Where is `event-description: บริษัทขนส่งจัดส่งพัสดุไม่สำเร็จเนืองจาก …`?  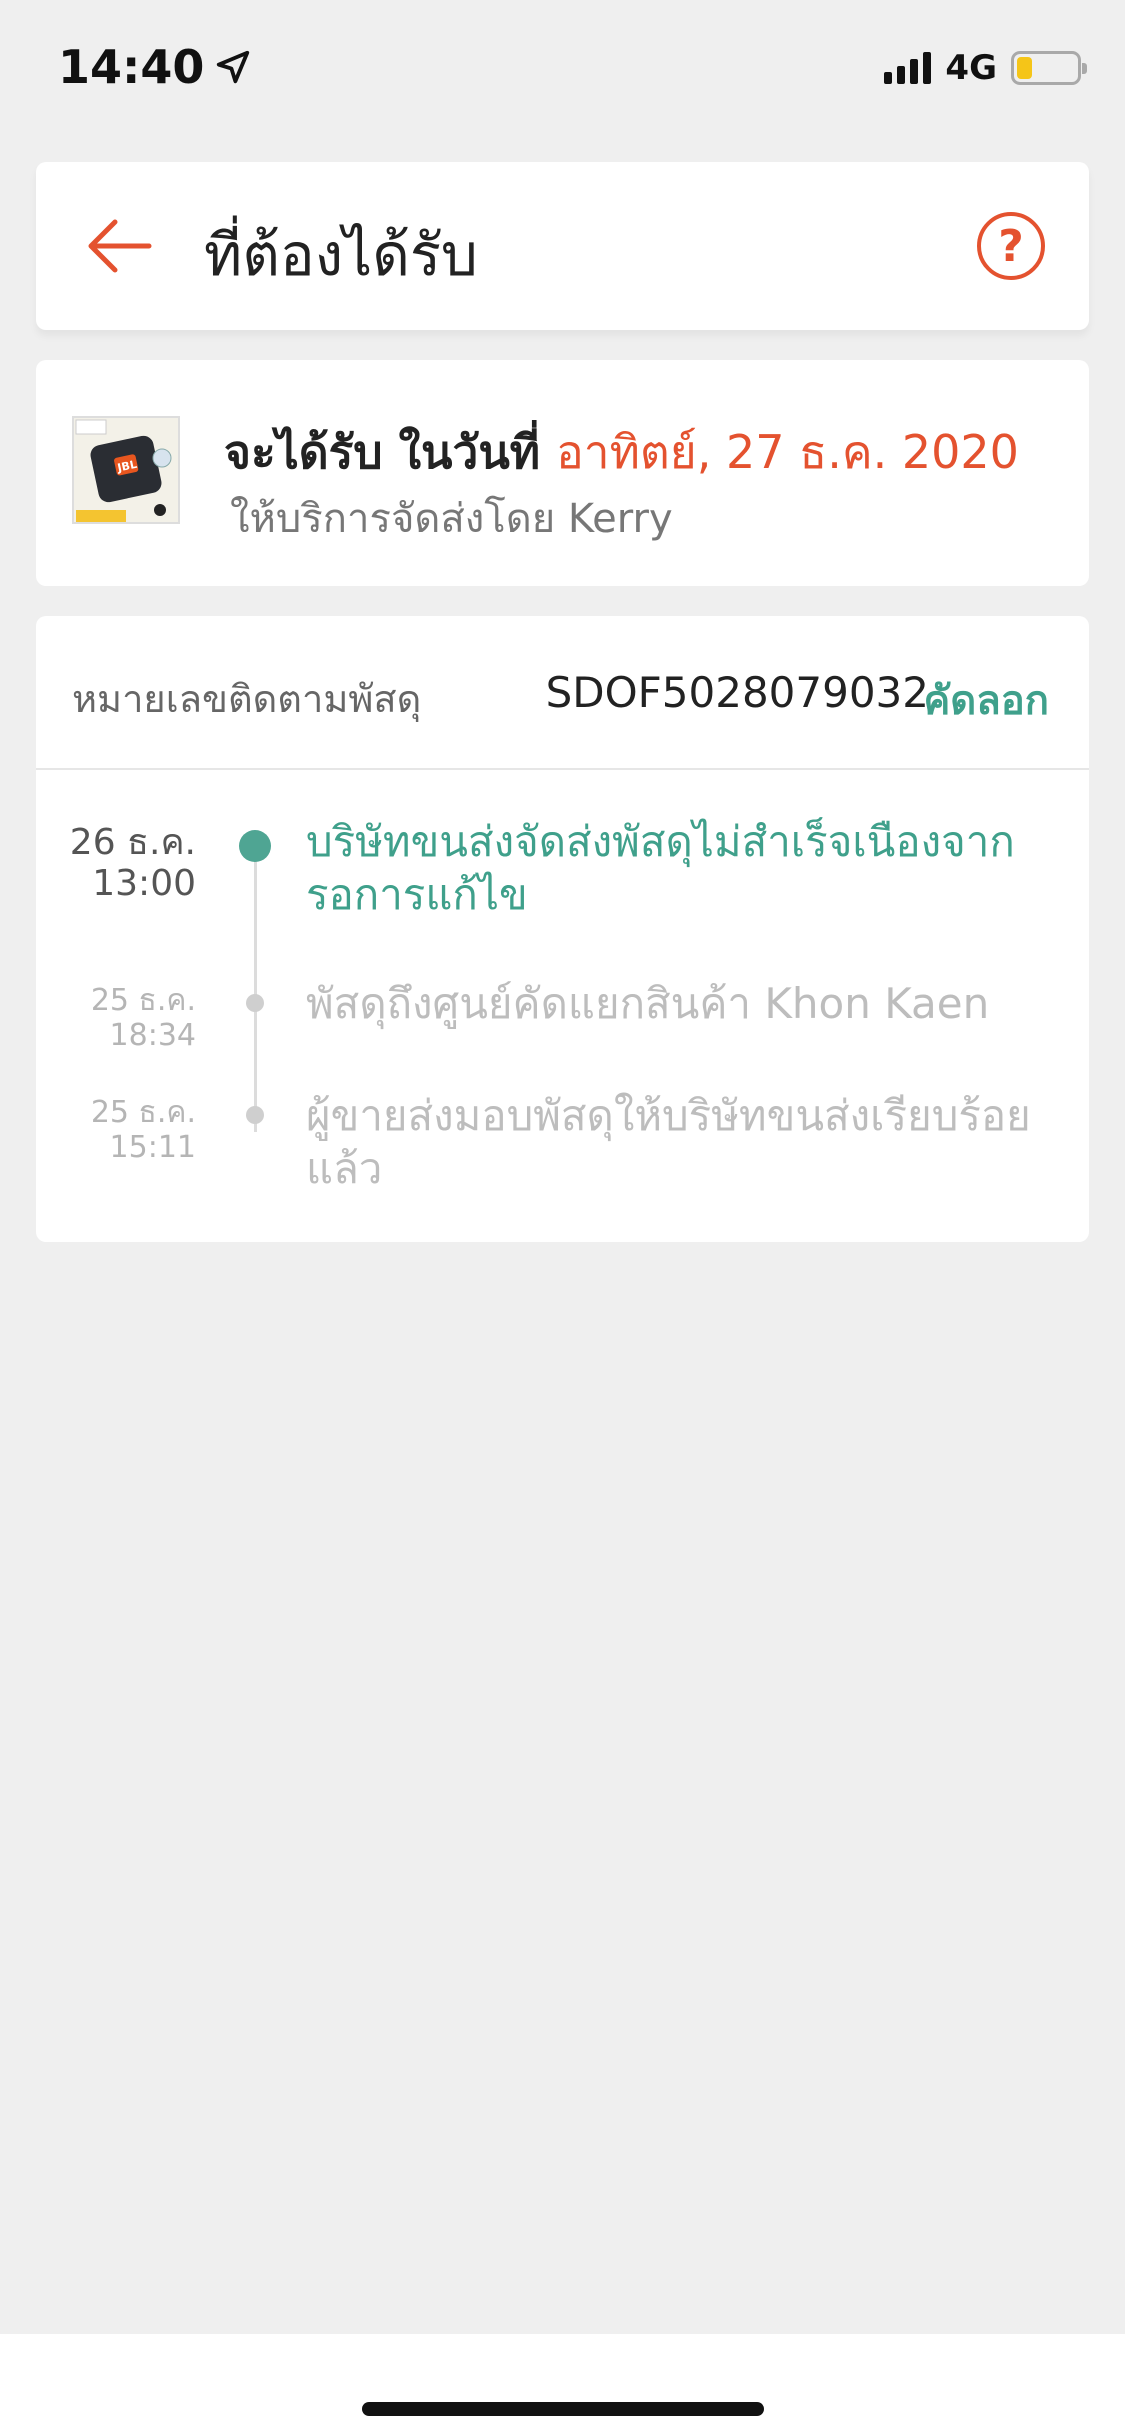
event-description: บริษัทขนส่งจัดส่งพัสดุไม่สำเร็จเนืองจาก … is located at coordinates (660, 868).